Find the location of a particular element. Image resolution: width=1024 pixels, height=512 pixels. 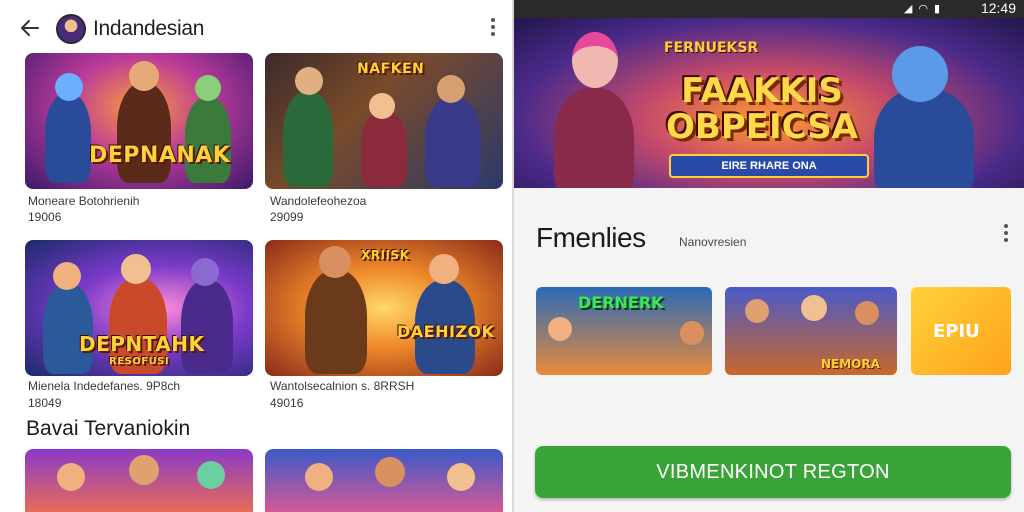

top-app-bar: Indandesian is located at coordinates (256, 28).